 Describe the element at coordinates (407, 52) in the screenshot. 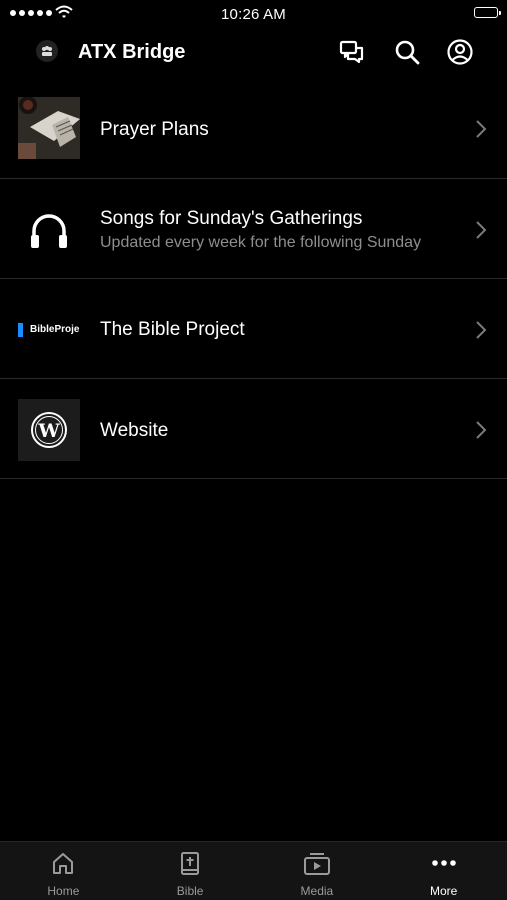

I see `search-icon` at that location.